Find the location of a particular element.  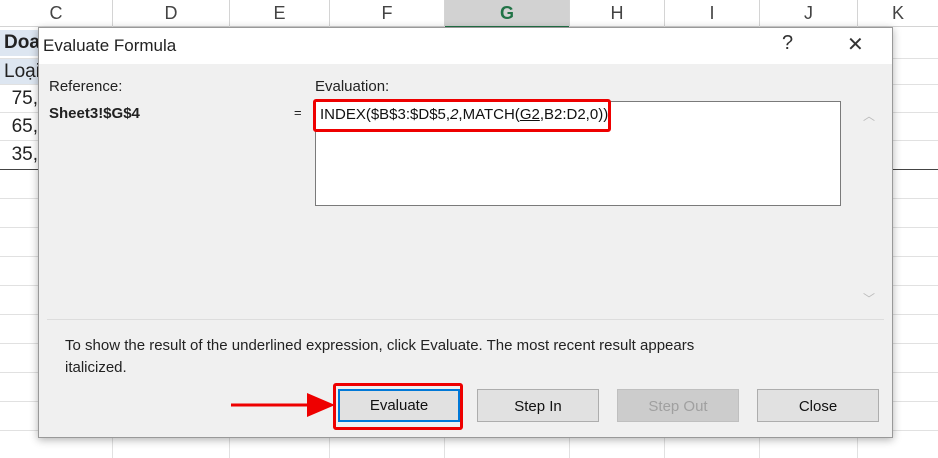

arrow-annotation-icon is located at coordinates (283, 405).